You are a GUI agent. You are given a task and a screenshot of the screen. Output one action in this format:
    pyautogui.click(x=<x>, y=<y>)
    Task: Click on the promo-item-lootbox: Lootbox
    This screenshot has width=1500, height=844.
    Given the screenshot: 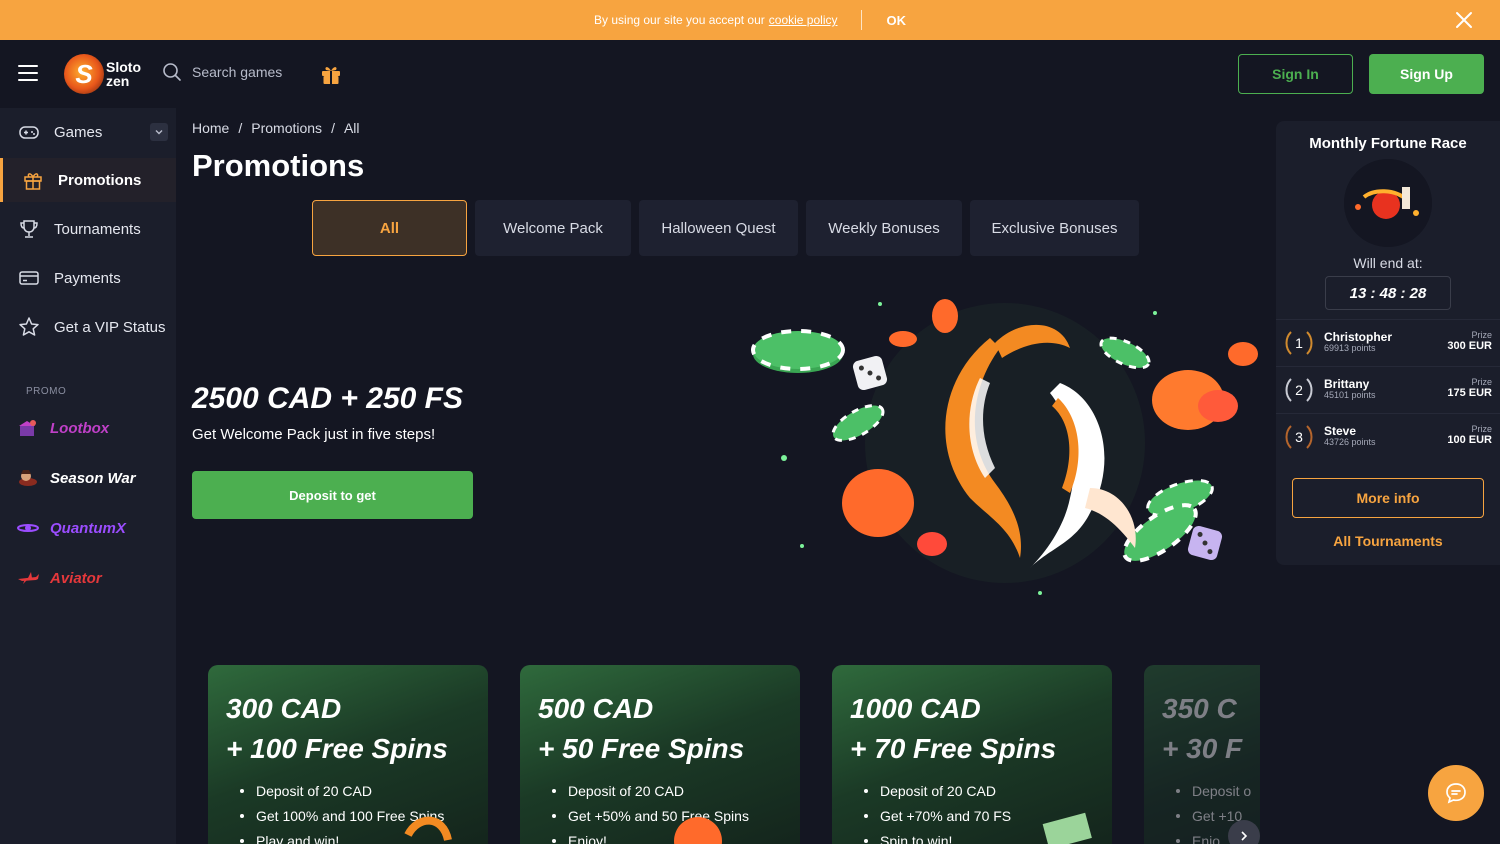 What is the action you would take?
    pyautogui.click(x=88, y=428)
    